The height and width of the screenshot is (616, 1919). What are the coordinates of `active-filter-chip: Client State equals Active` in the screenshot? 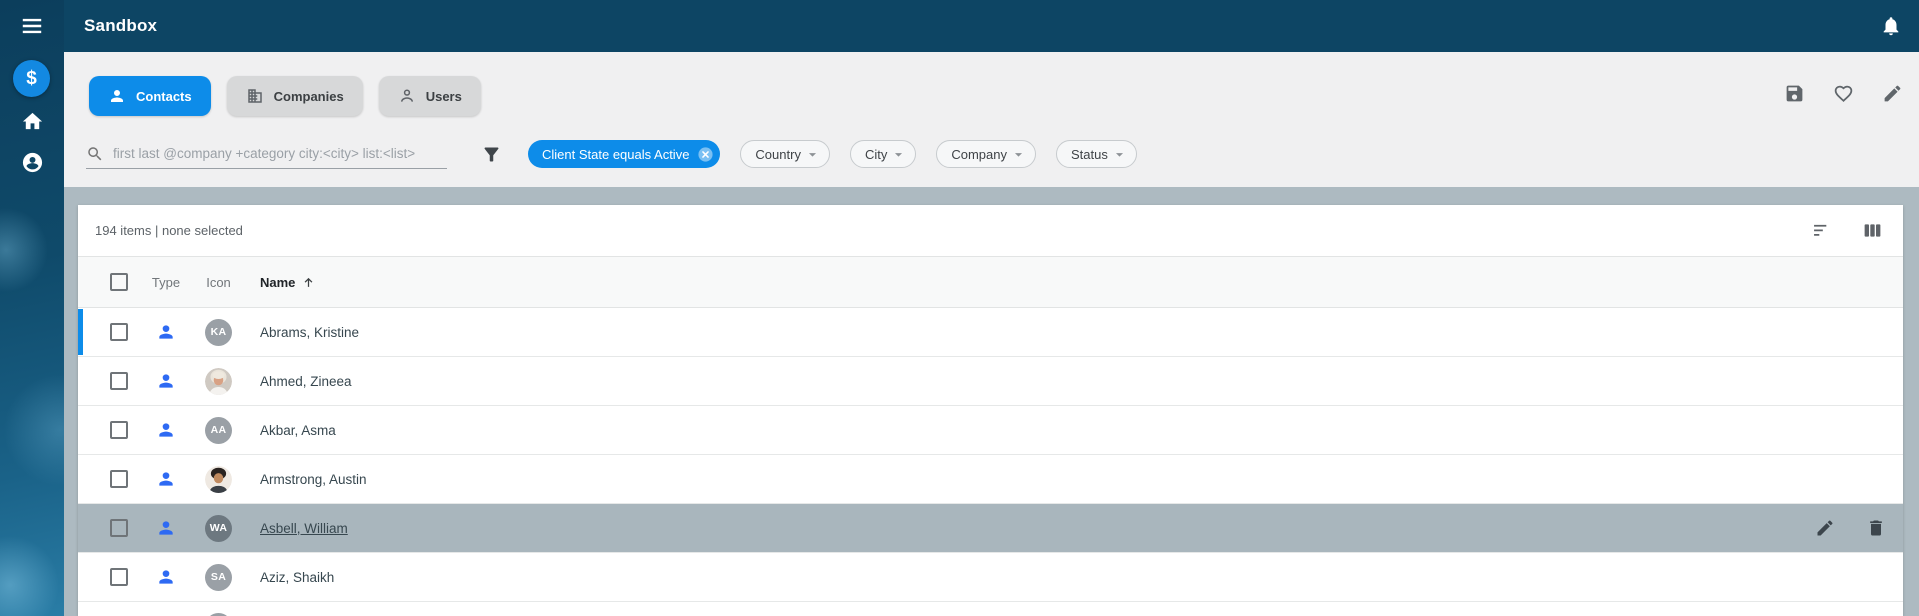 It's located at (624, 154).